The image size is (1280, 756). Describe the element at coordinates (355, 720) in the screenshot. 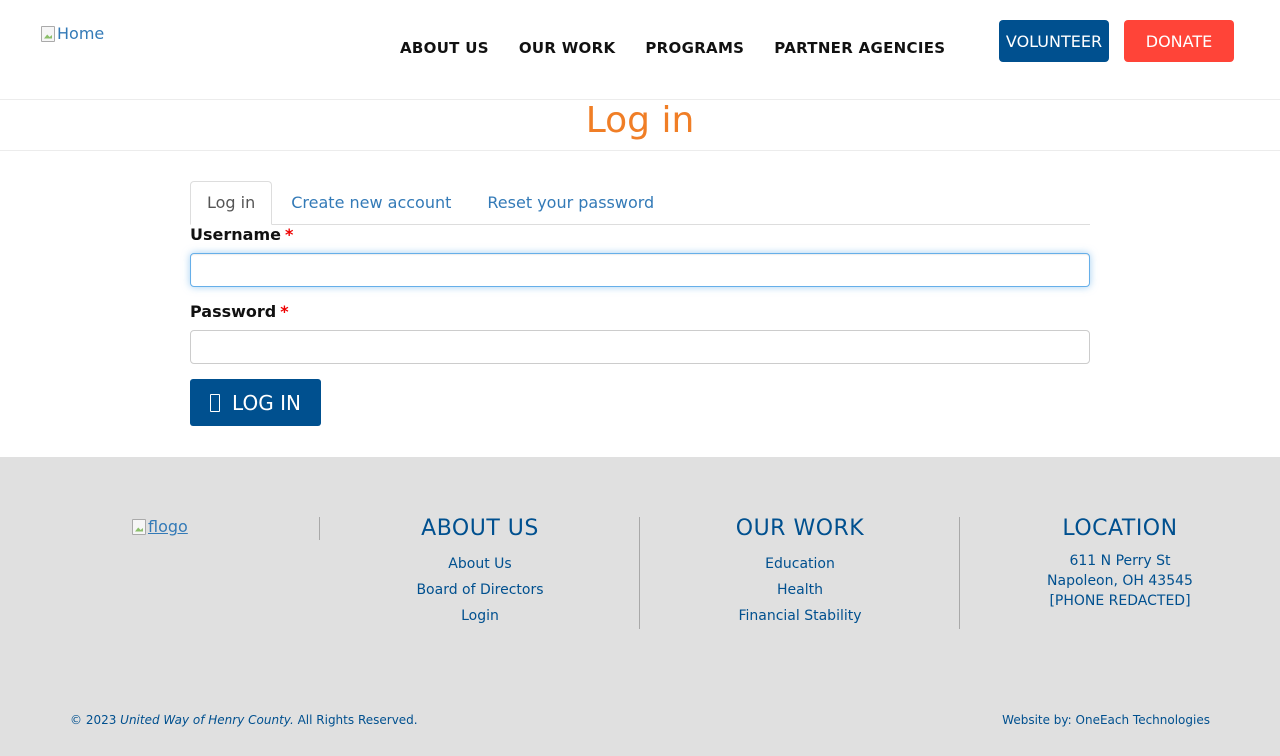

I see `copyright-suffix: All Rights Reserved.` at that location.